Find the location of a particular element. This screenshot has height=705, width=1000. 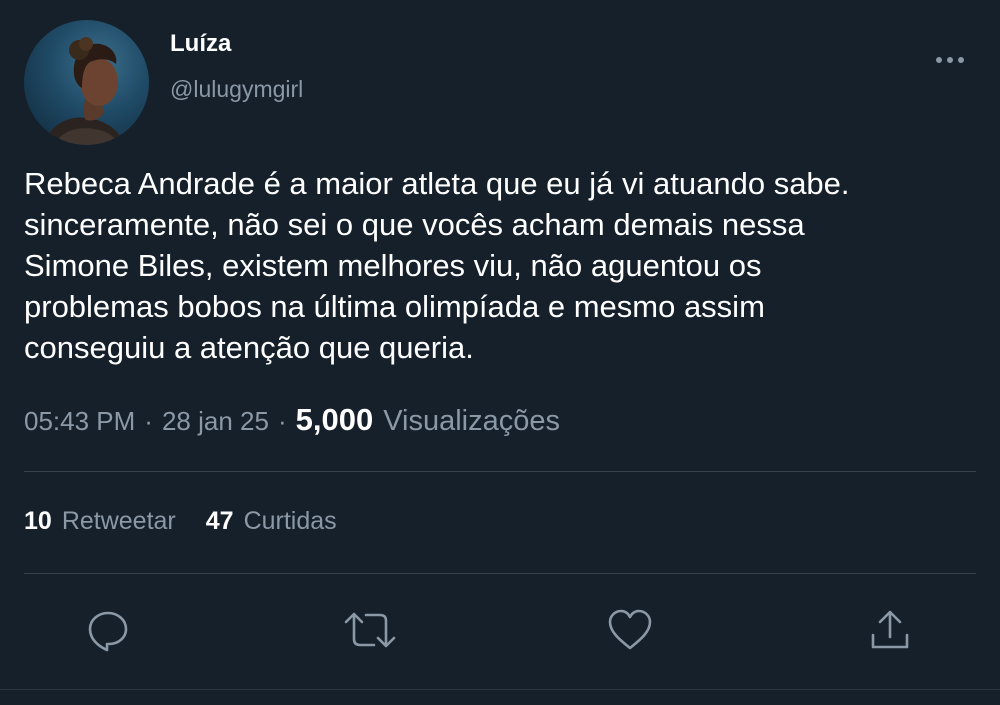

retweets-count: 10 is located at coordinates (38, 521).